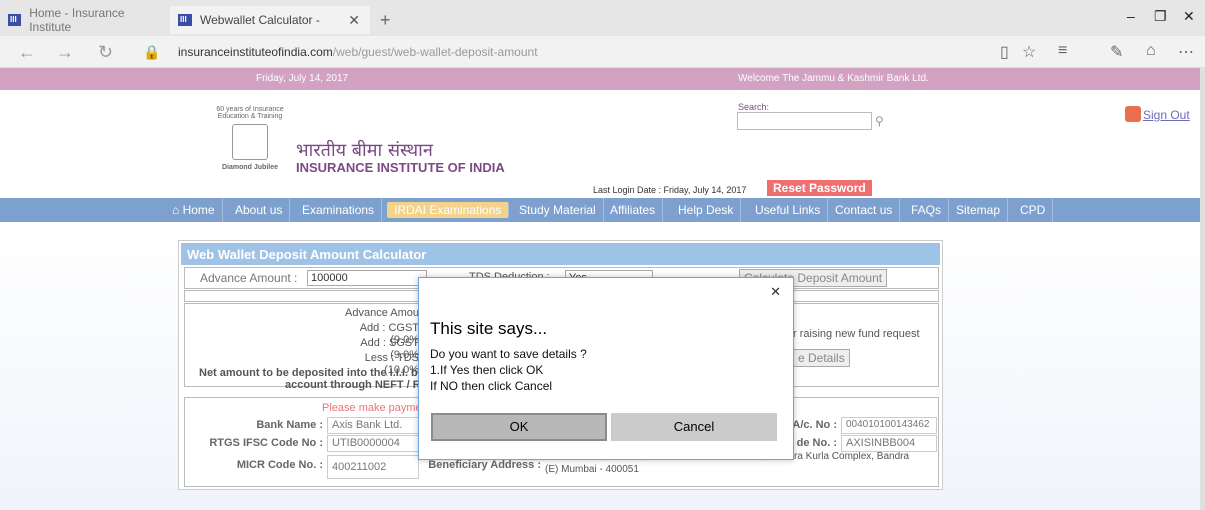  Describe the element at coordinates (560, 254) in the screenshot. I see `calculator-title: Web Wallet Deposit Amount Calculator` at that location.